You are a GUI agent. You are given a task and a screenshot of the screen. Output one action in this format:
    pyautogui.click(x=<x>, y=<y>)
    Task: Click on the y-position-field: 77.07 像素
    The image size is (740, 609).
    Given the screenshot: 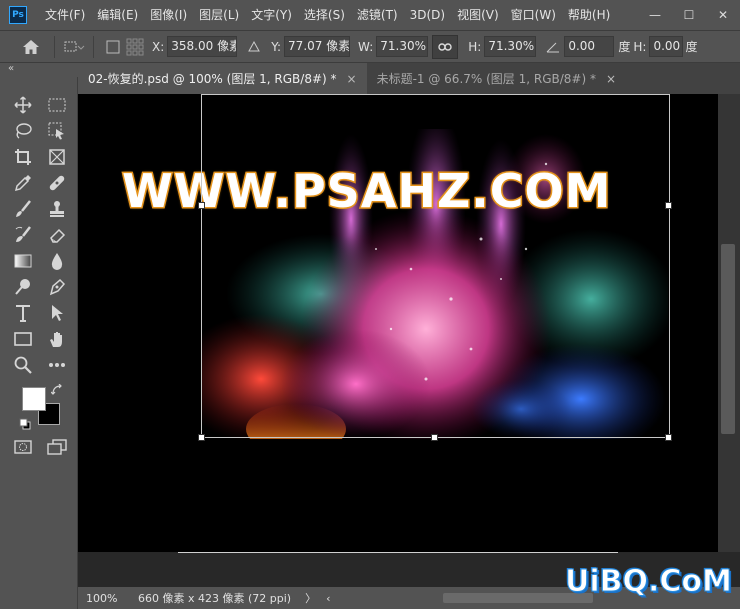 What is the action you would take?
    pyautogui.click(x=317, y=46)
    